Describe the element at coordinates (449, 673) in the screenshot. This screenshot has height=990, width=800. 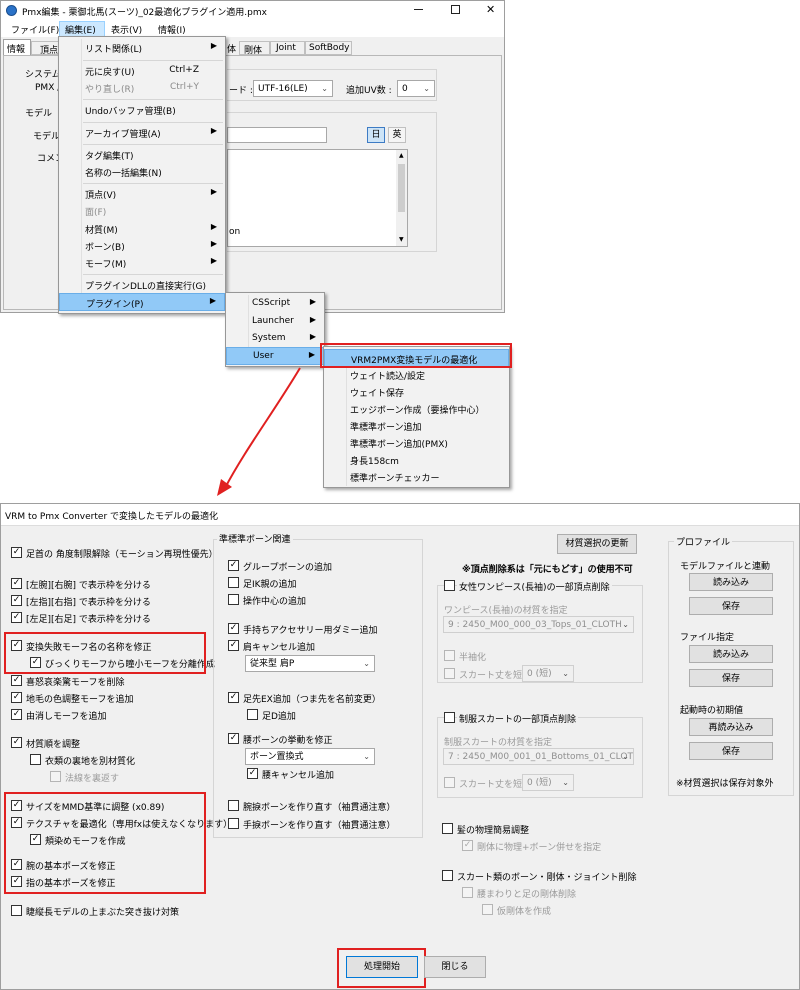
I see `checkbox-onepiece-skirt` at that location.